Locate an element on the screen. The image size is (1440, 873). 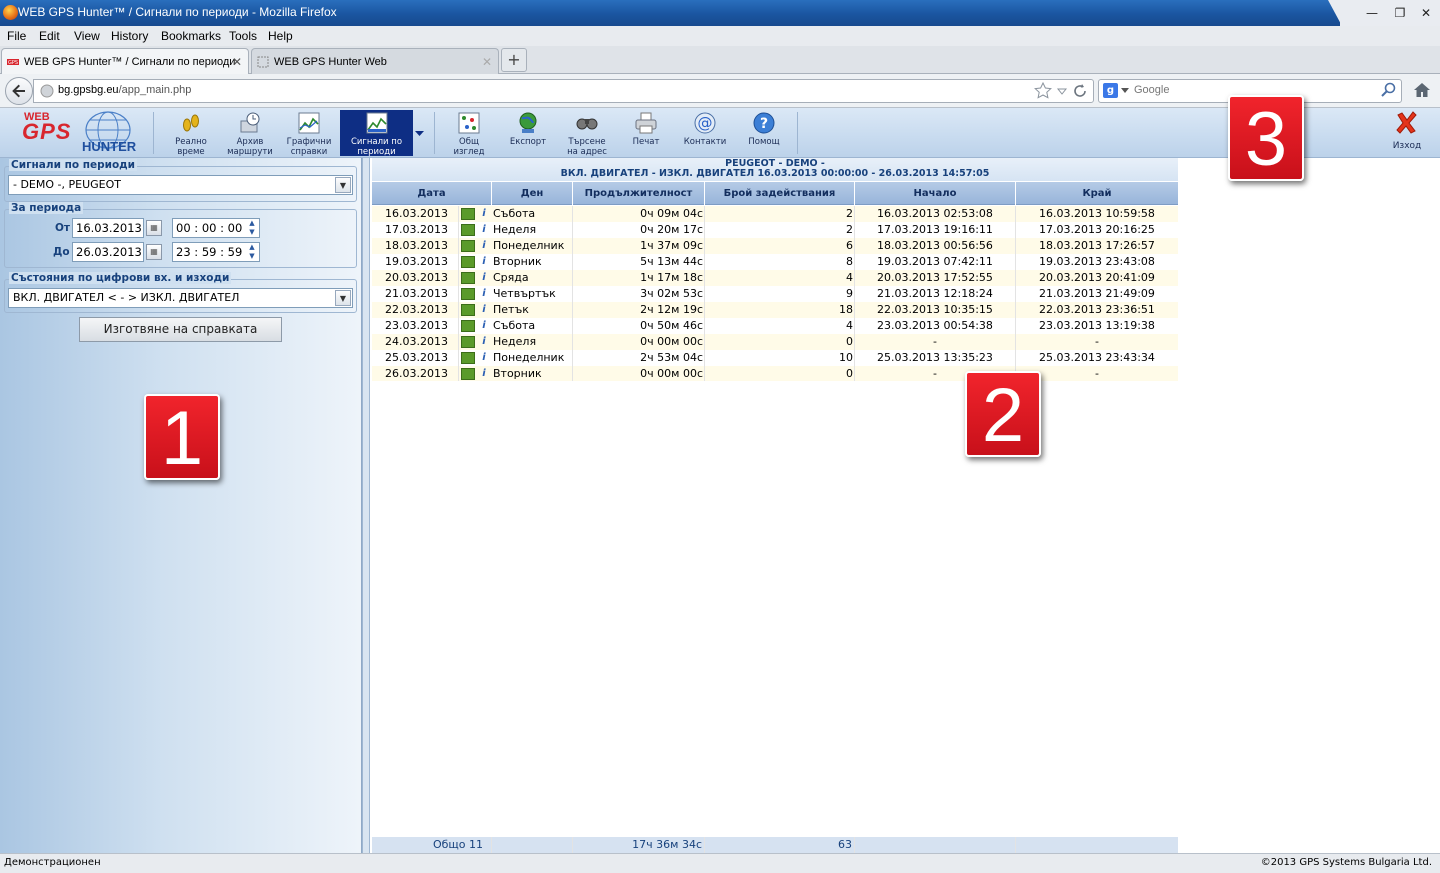
url-dropdown-icon is located at coordinates (1062, 91).